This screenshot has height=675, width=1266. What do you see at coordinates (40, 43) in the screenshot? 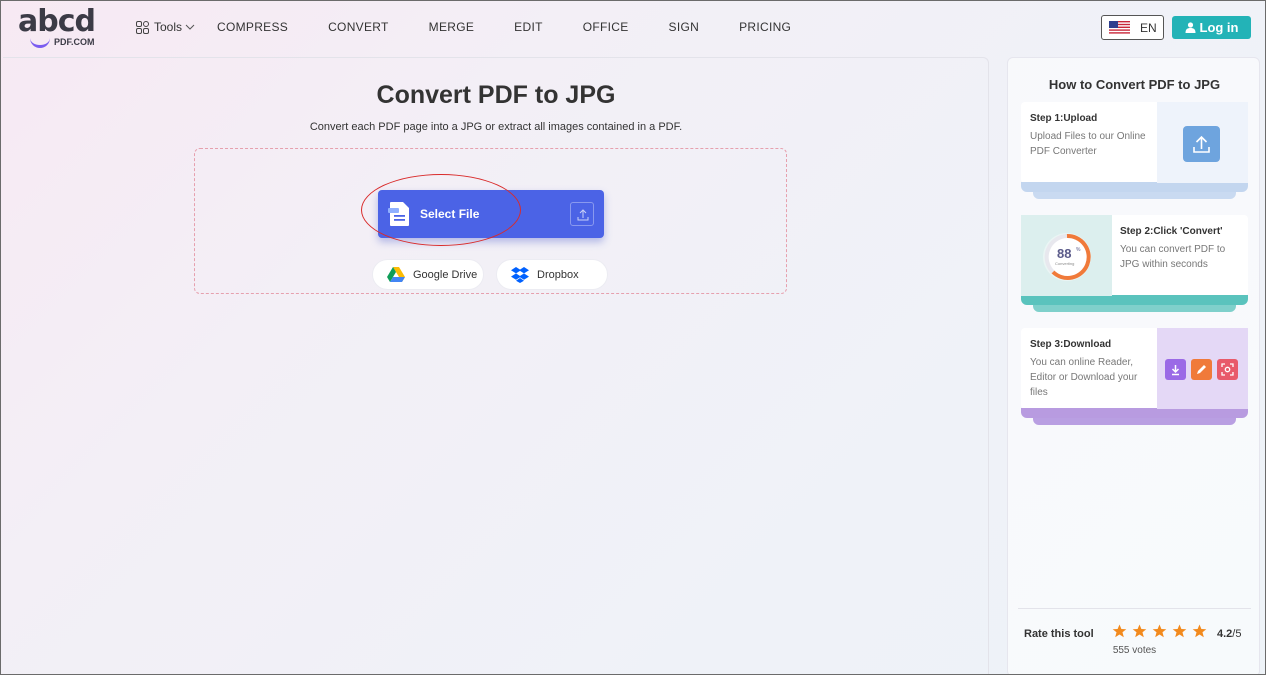
I see `logo-smile-icon` at bounding box center [40, 43].